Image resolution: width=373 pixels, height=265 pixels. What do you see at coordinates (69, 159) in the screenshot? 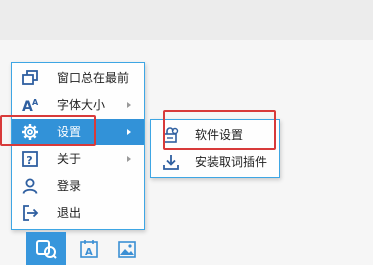
I see `menu-item-label: 关于` at bounding box center [69, 159].